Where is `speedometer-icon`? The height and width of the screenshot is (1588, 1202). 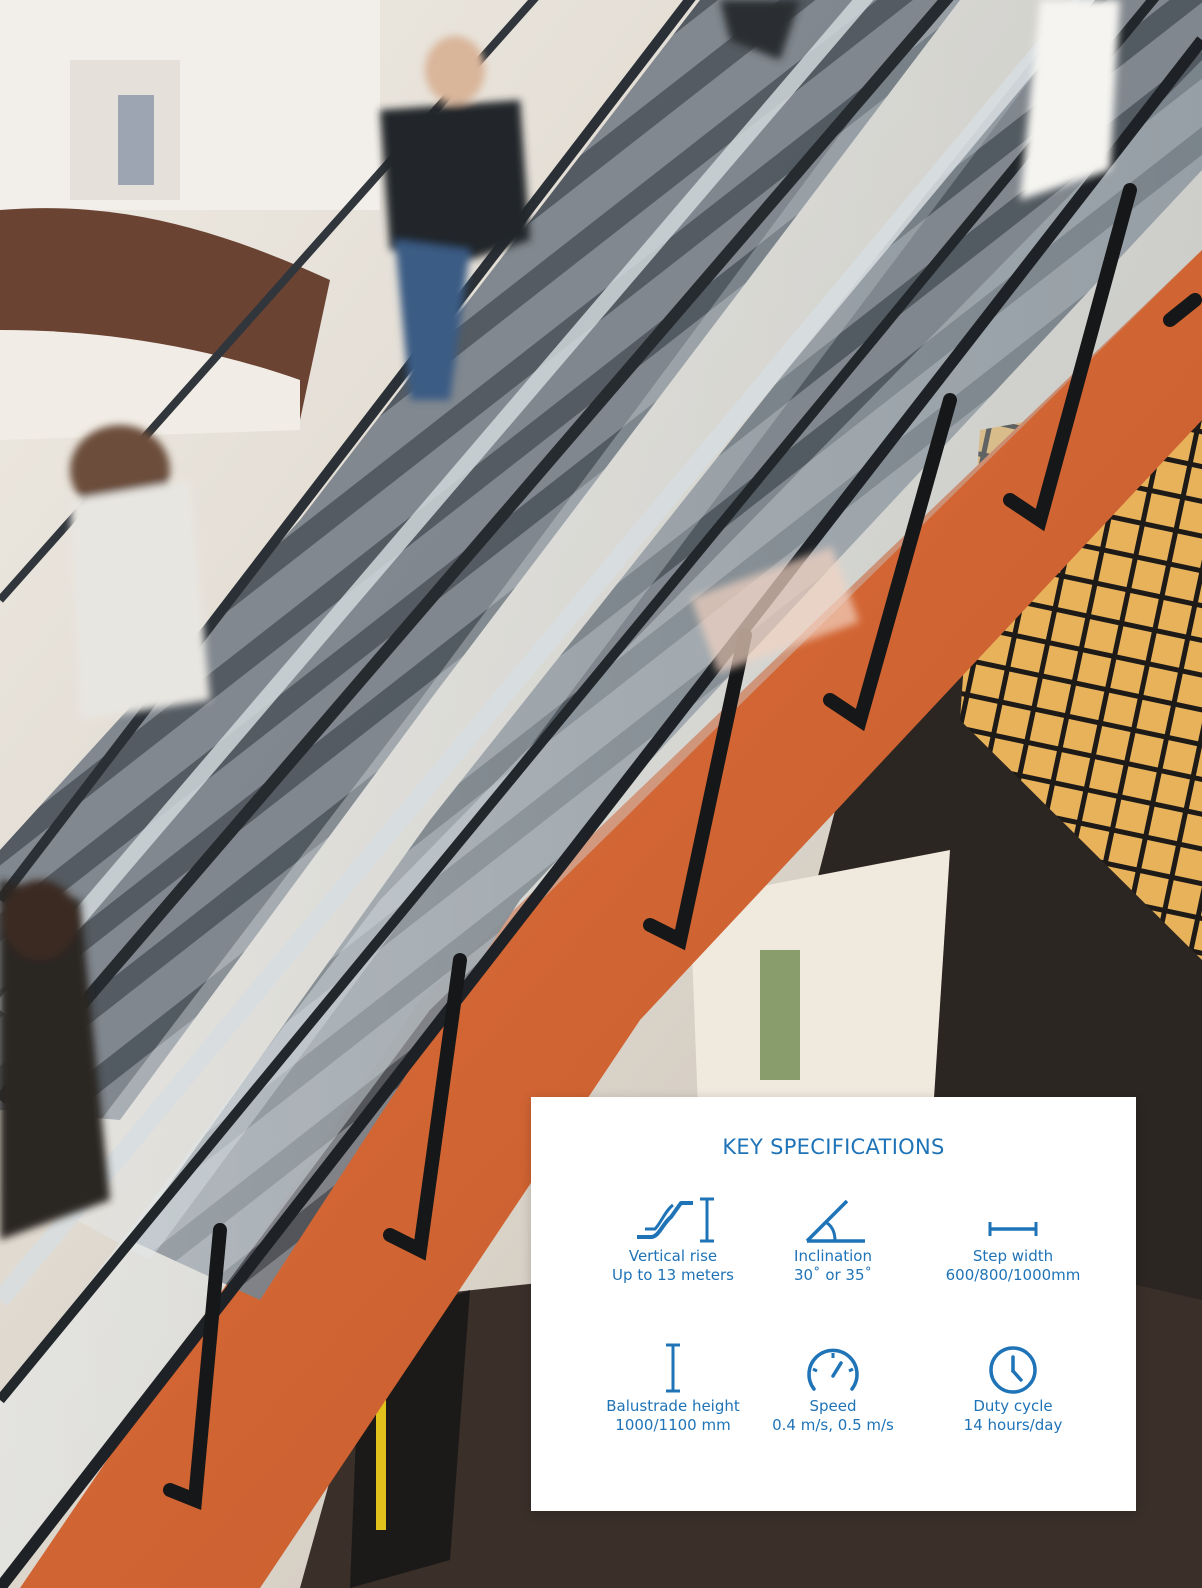
speedometer-icon is located at coordinates (833, 1369).